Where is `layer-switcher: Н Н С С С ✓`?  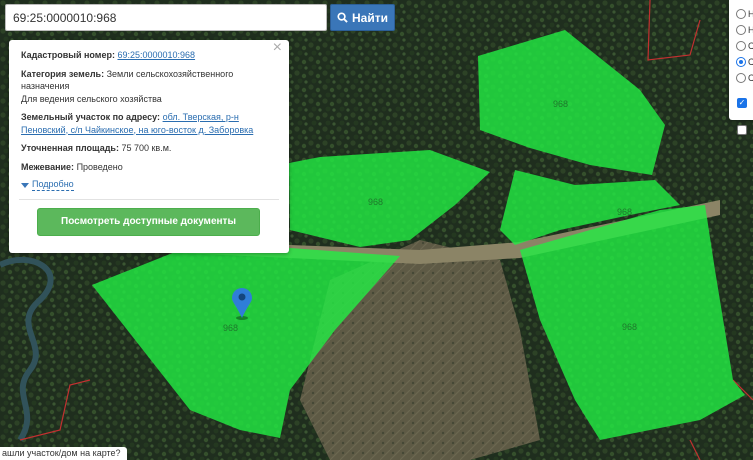 layer-switcher: Н Н С С С ✓ is located at coordinates (741, 67).